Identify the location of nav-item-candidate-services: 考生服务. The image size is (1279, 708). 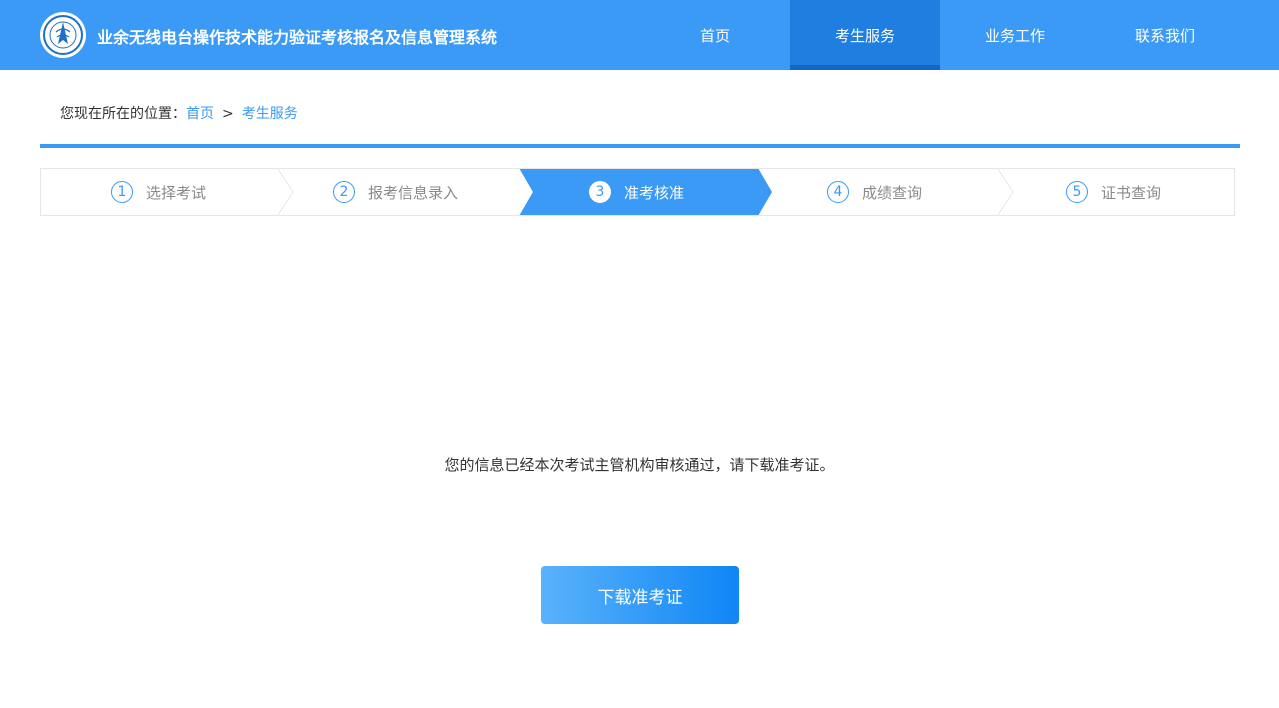
(865, 35).